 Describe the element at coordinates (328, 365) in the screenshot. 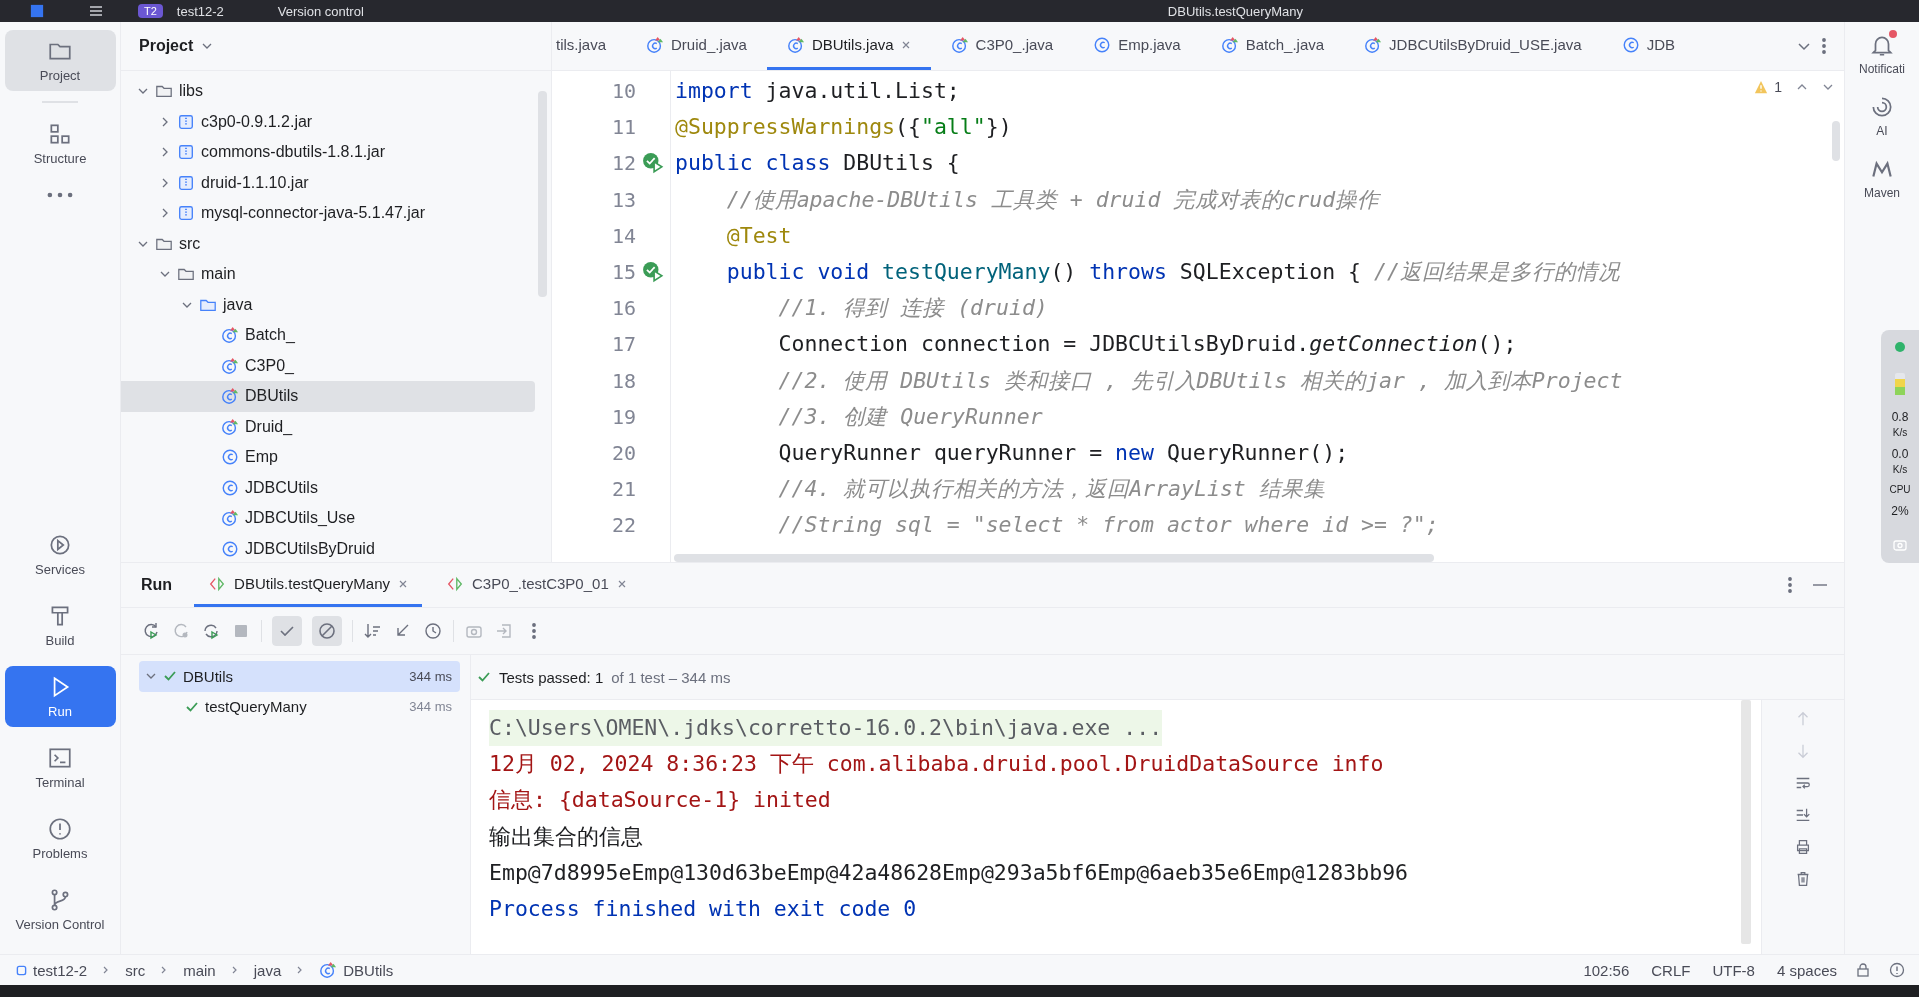

I see `tree-item: C3P0_` at that location.